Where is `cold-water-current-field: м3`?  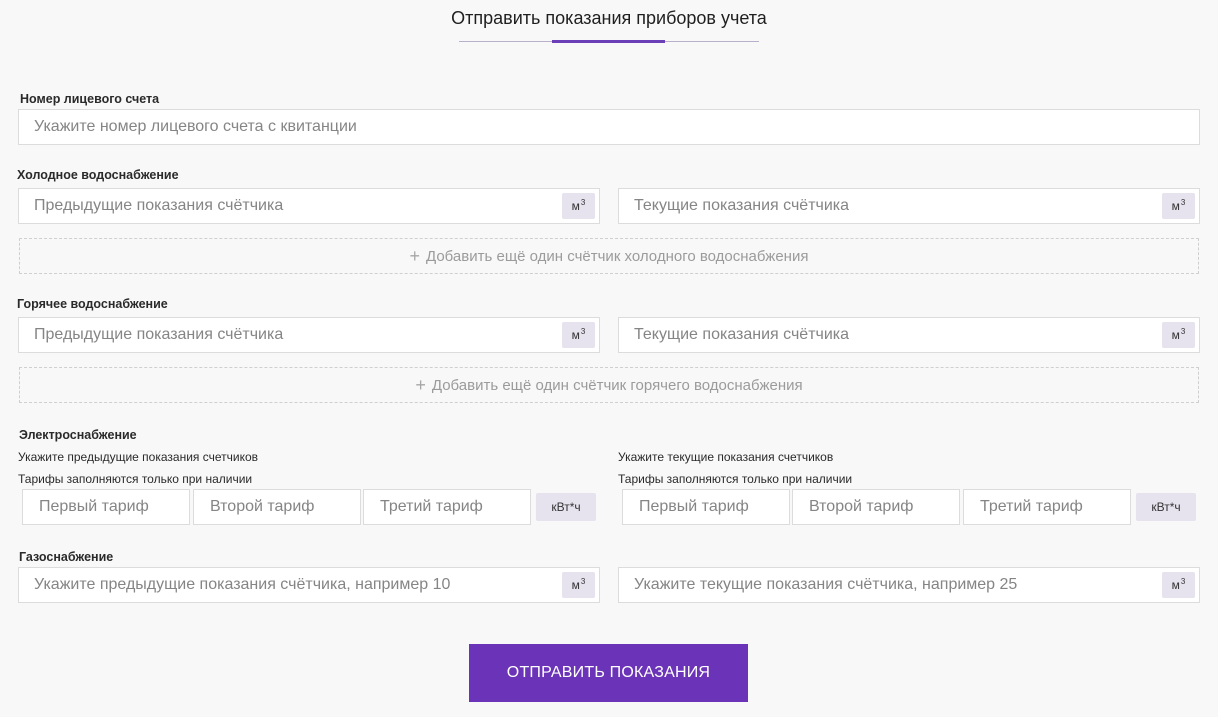 cold-water-current-field: м3 is located at coordinates (909, 206).